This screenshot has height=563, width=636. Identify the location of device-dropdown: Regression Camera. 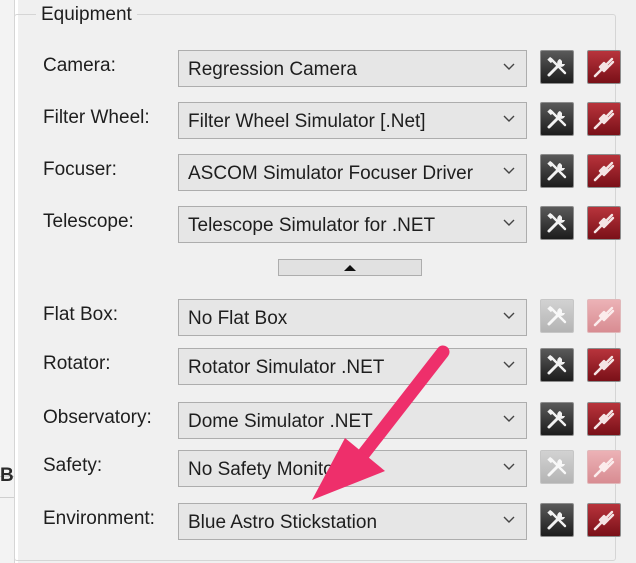
(352, 68).